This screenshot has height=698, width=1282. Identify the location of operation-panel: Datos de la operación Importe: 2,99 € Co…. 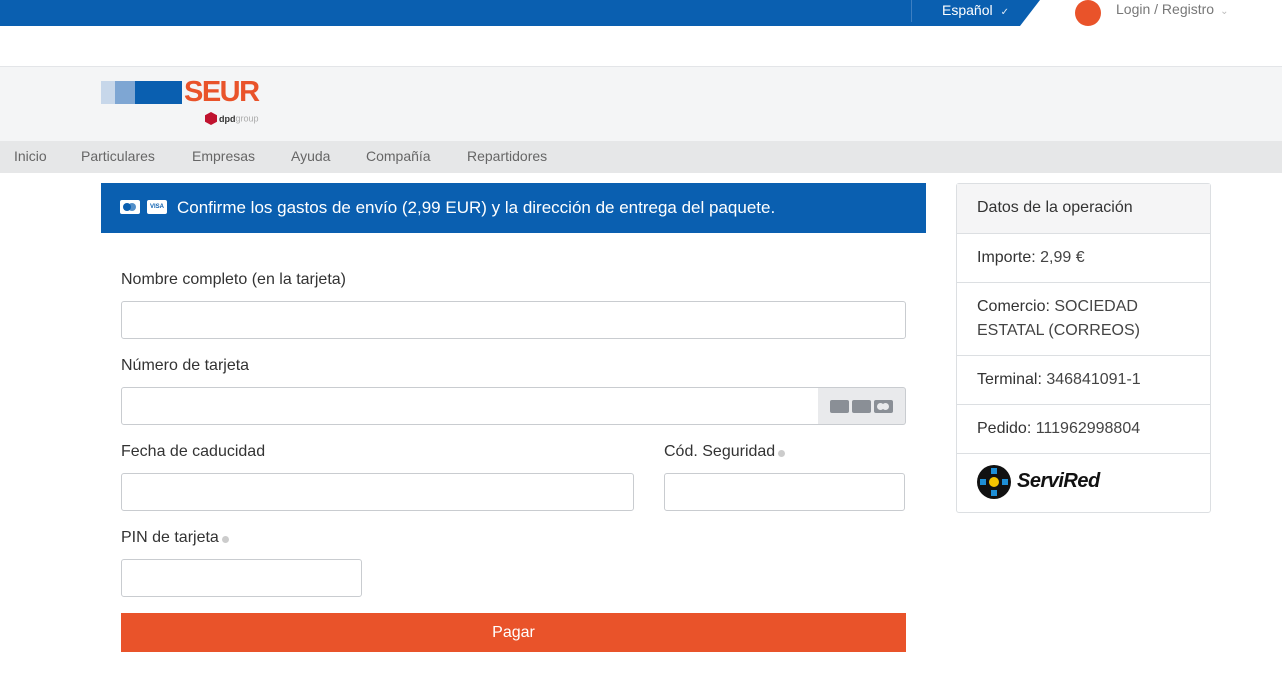
(1083, 348).